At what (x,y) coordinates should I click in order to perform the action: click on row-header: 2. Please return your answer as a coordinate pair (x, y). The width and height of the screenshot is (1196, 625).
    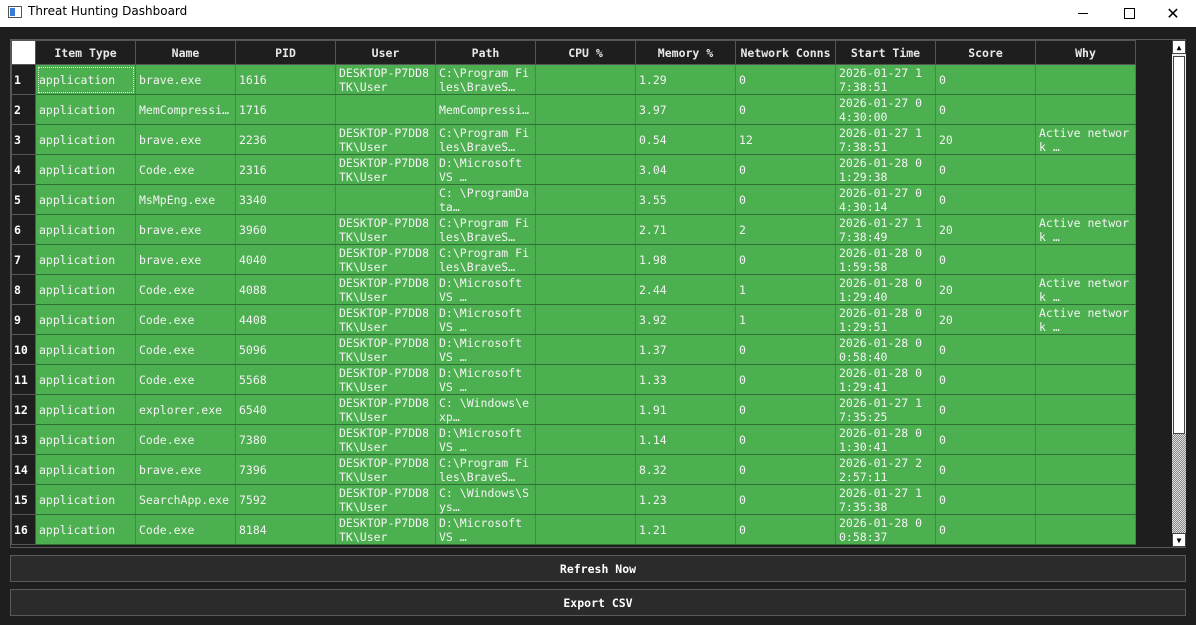
    Looking at the image, I should click on (23, 109).